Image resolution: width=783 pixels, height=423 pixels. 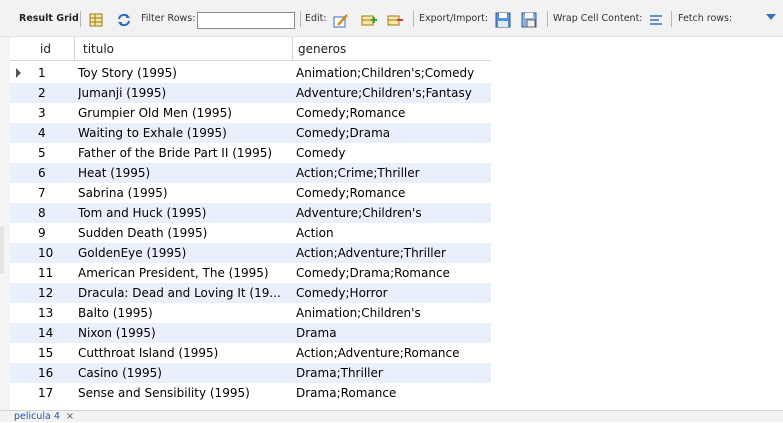 What do you see at coordinates (341, 20) in the screenshot?
I see `edit-row-icon` at bounding box center [341, 20].